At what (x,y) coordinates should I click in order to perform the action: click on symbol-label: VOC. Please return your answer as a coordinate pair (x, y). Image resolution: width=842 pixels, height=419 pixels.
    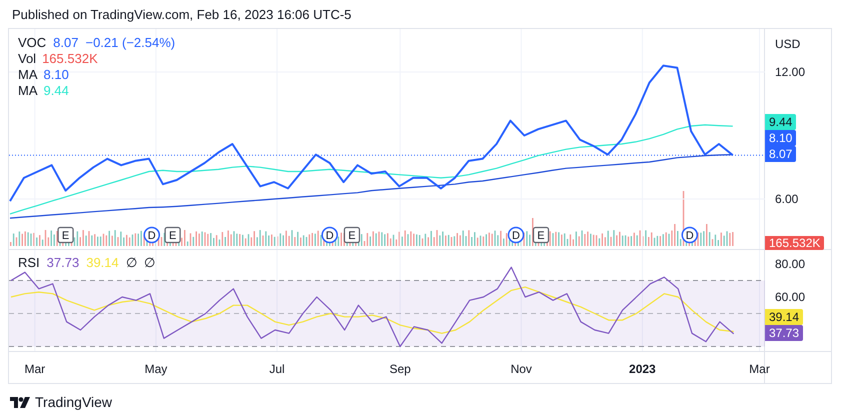
    Looking at the image, I should click on (32, 43).